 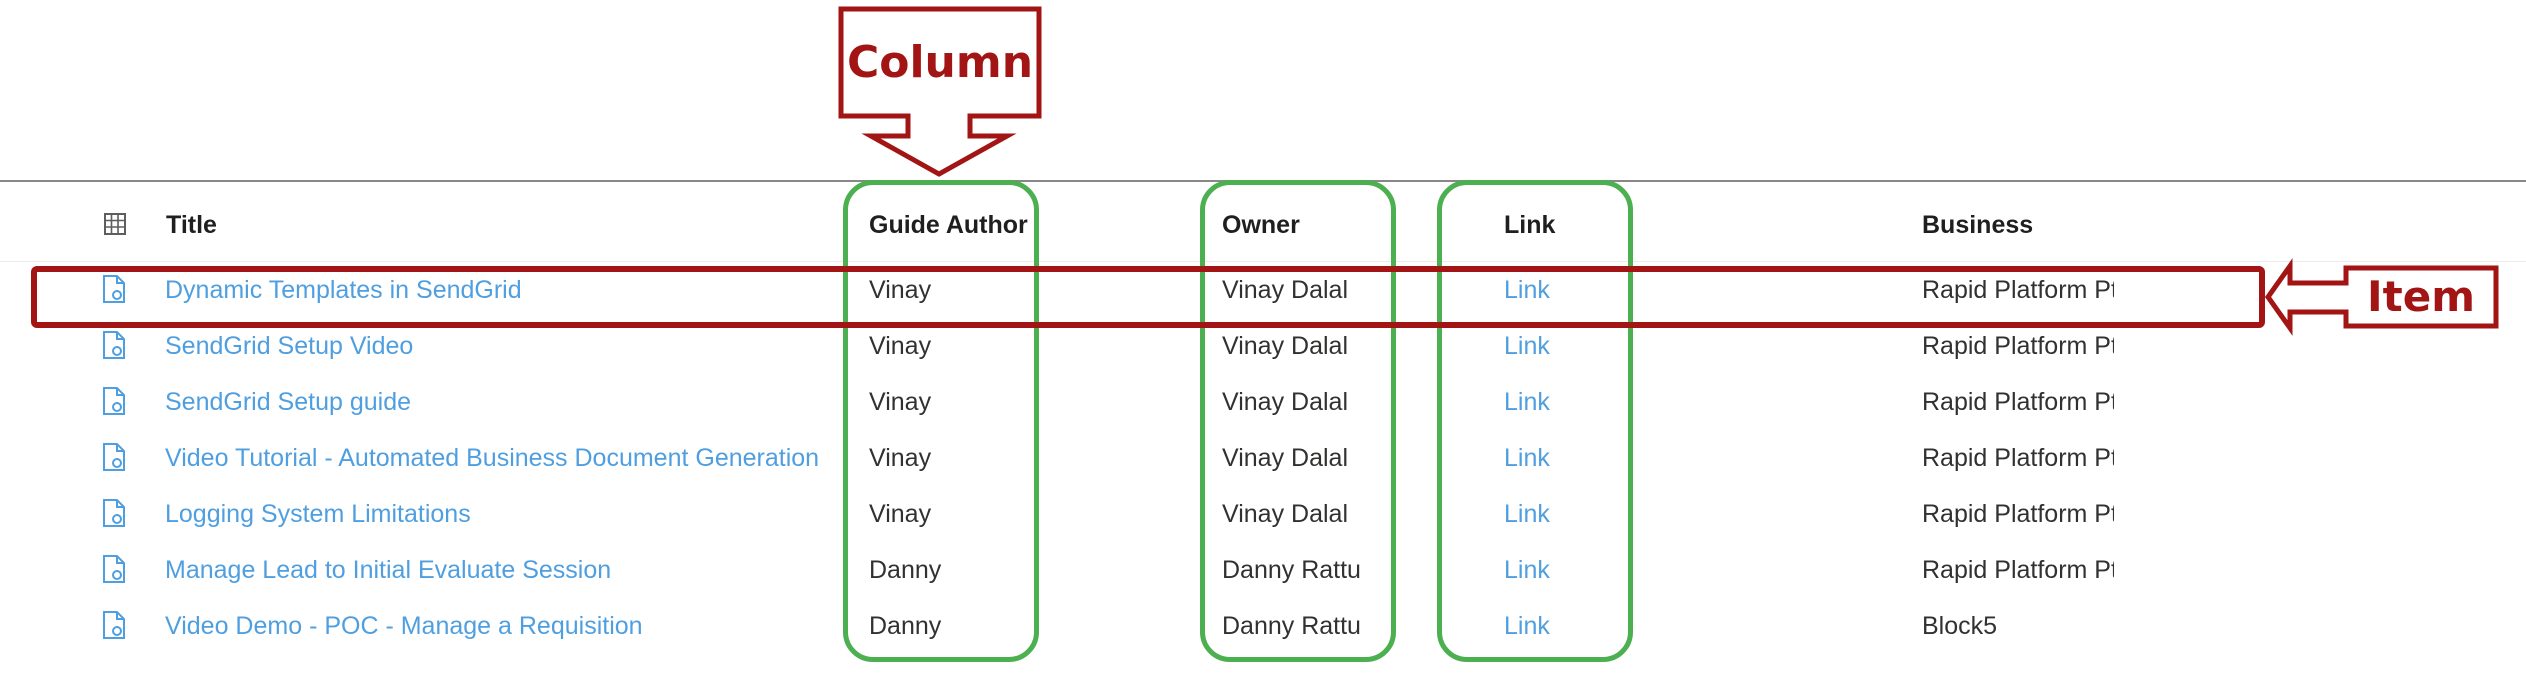 What do you see at coordinates (940, 62) in the screenshot?
I see `column-callout-label: Column` at bounding box center [940, 62].